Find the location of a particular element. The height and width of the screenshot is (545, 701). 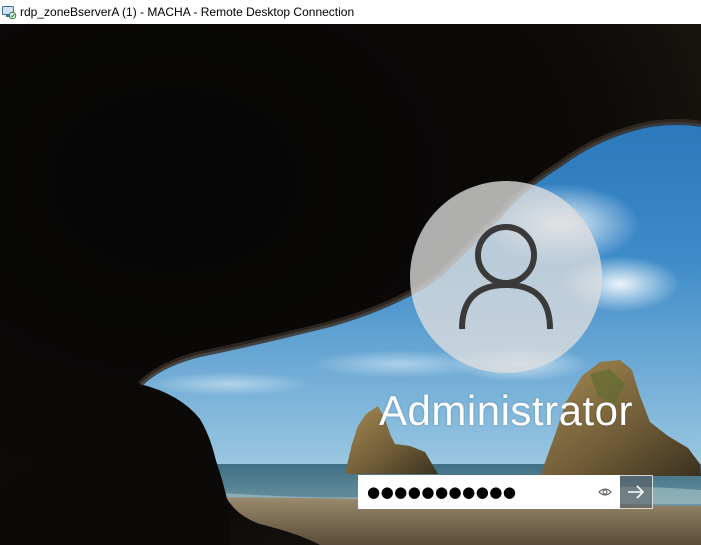

arrow-right-icon is located at coordinates (636, 492).